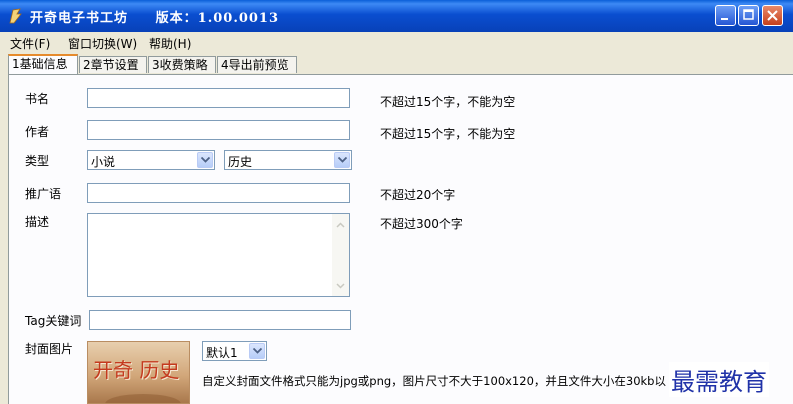 This screenshot has height=404, width=793. I want to click on cover-label: 封面图片, so click(49, 349).